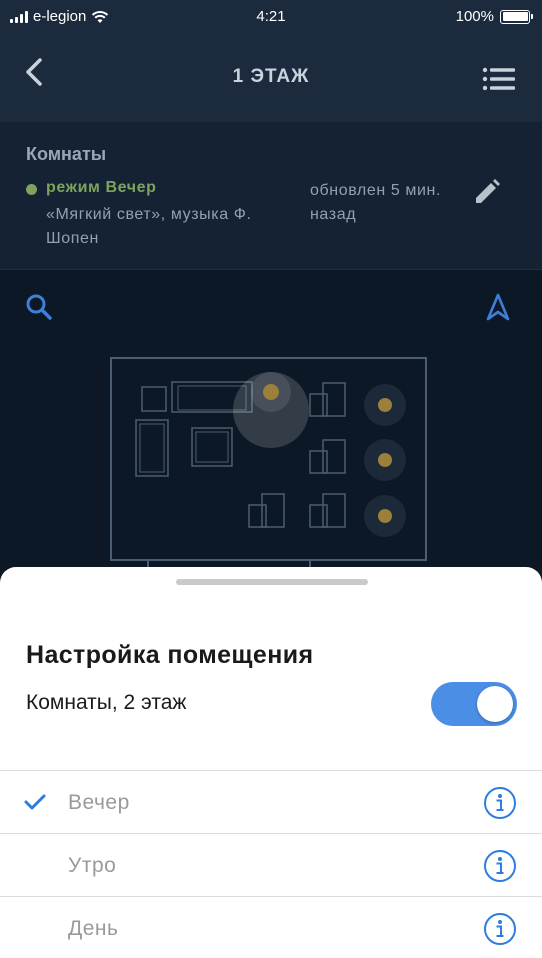 The width and height of the screenshot is (542, 958). I want to click on page-title: 1 ЭТАЖ, so click(271, 76).